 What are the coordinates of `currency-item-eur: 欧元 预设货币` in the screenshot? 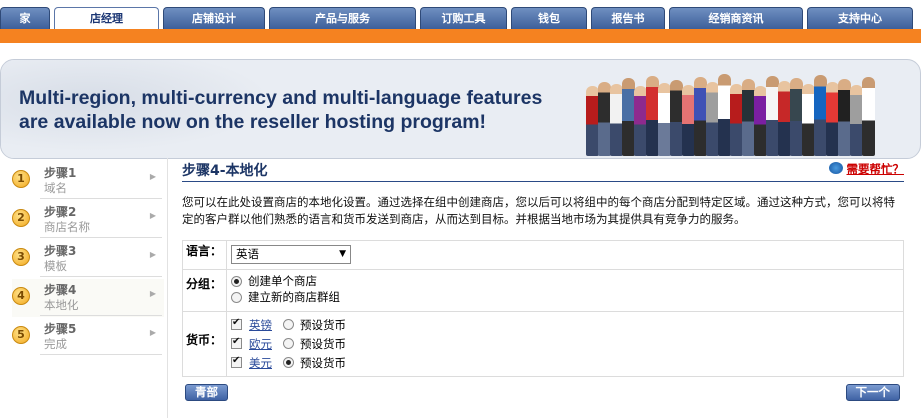 It's located at (565, 343).